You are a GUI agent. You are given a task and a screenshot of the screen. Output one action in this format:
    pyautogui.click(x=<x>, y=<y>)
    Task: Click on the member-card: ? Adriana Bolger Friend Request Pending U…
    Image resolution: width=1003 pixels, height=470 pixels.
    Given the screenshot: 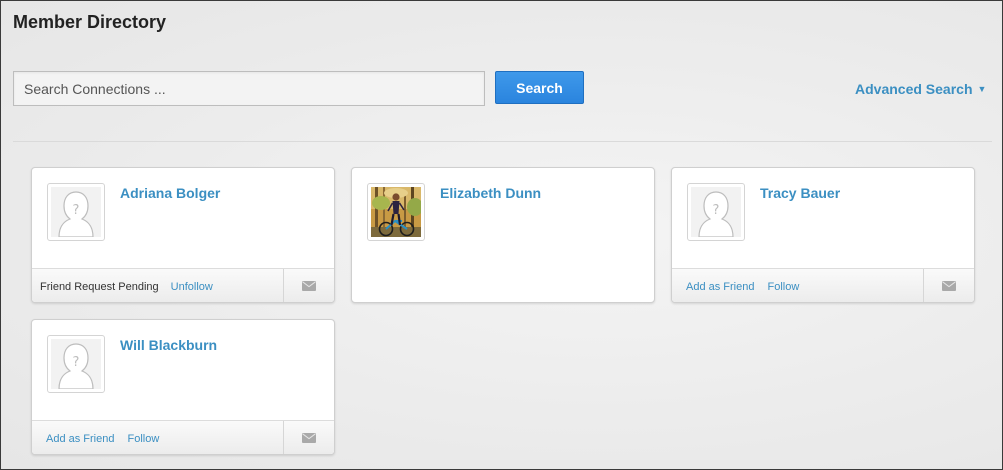 What is the action you would take?
    pyautogui.click(x=183, y=235)
    